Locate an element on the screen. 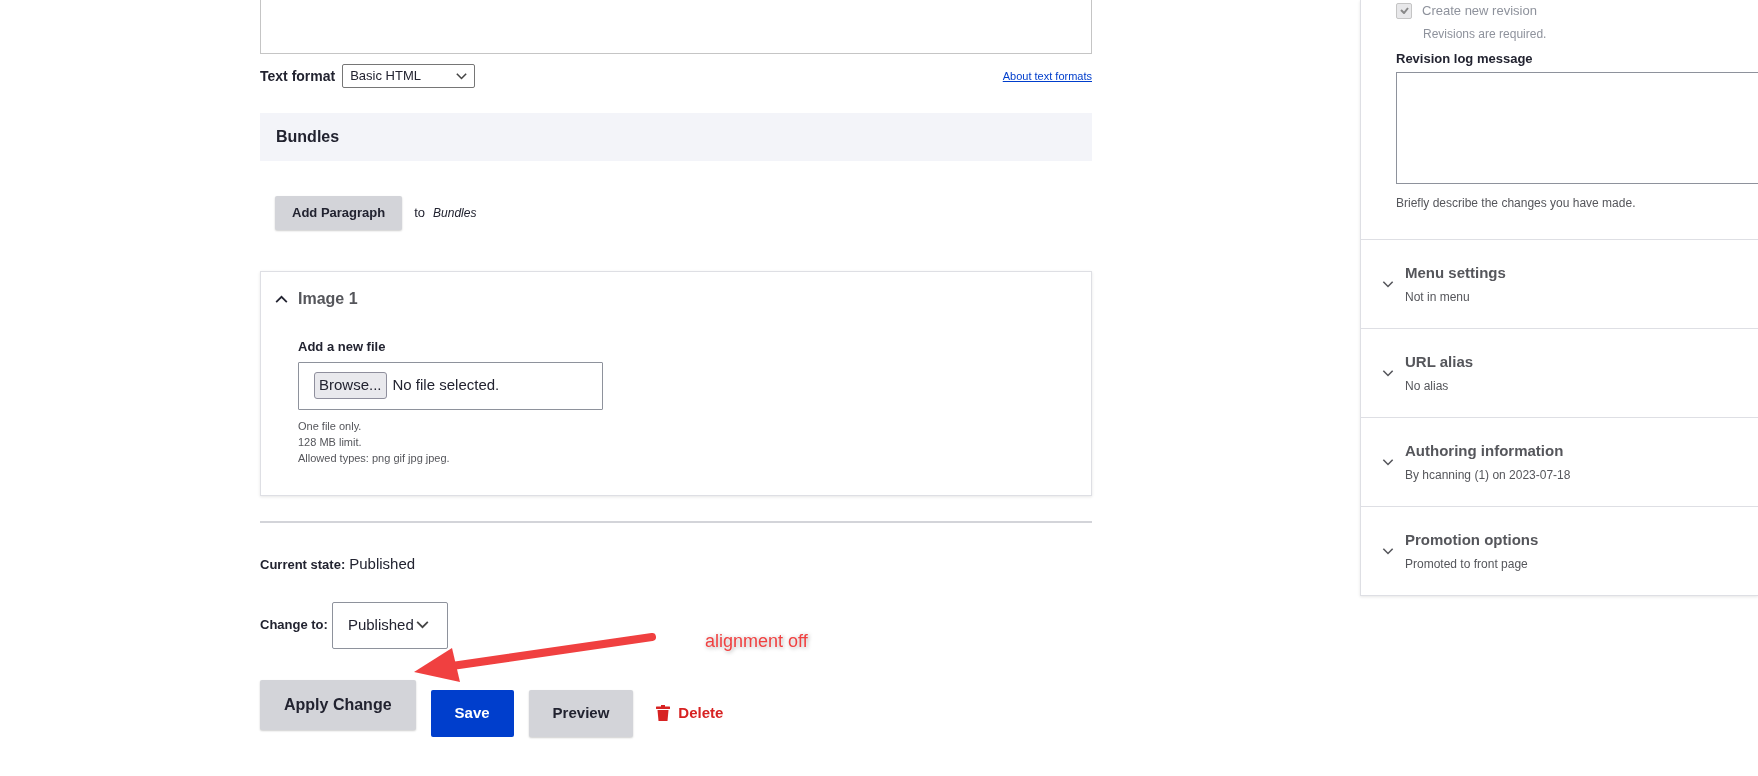 The height and width of the screenshot is (776, 1758). section-title: Authoring information is located at coordinates (1485, 450).